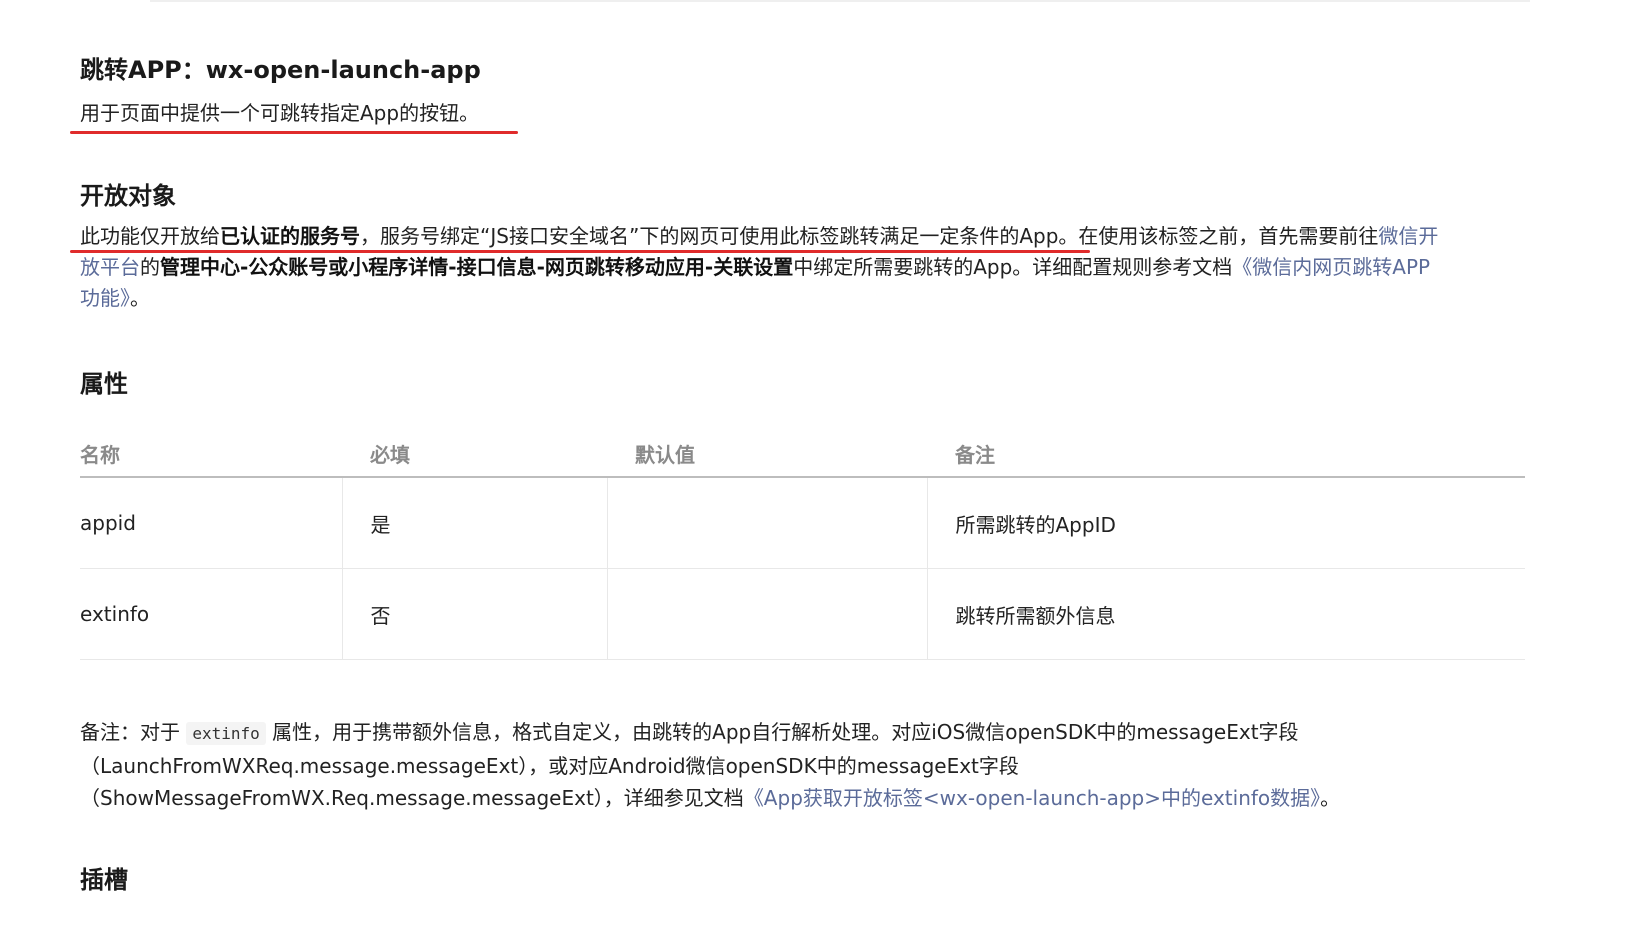 The image size is (1650, 951). I want to click on col-header-default: 默认值, so click(767, 454).